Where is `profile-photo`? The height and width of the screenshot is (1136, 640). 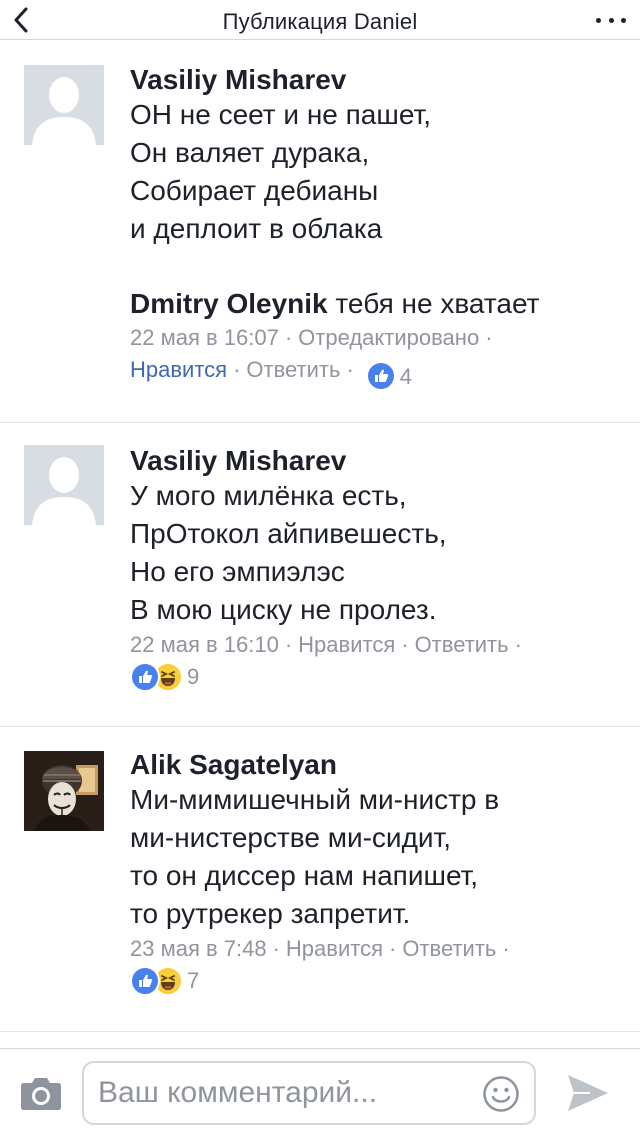 profile-photo is located at coordinates (64, 791).